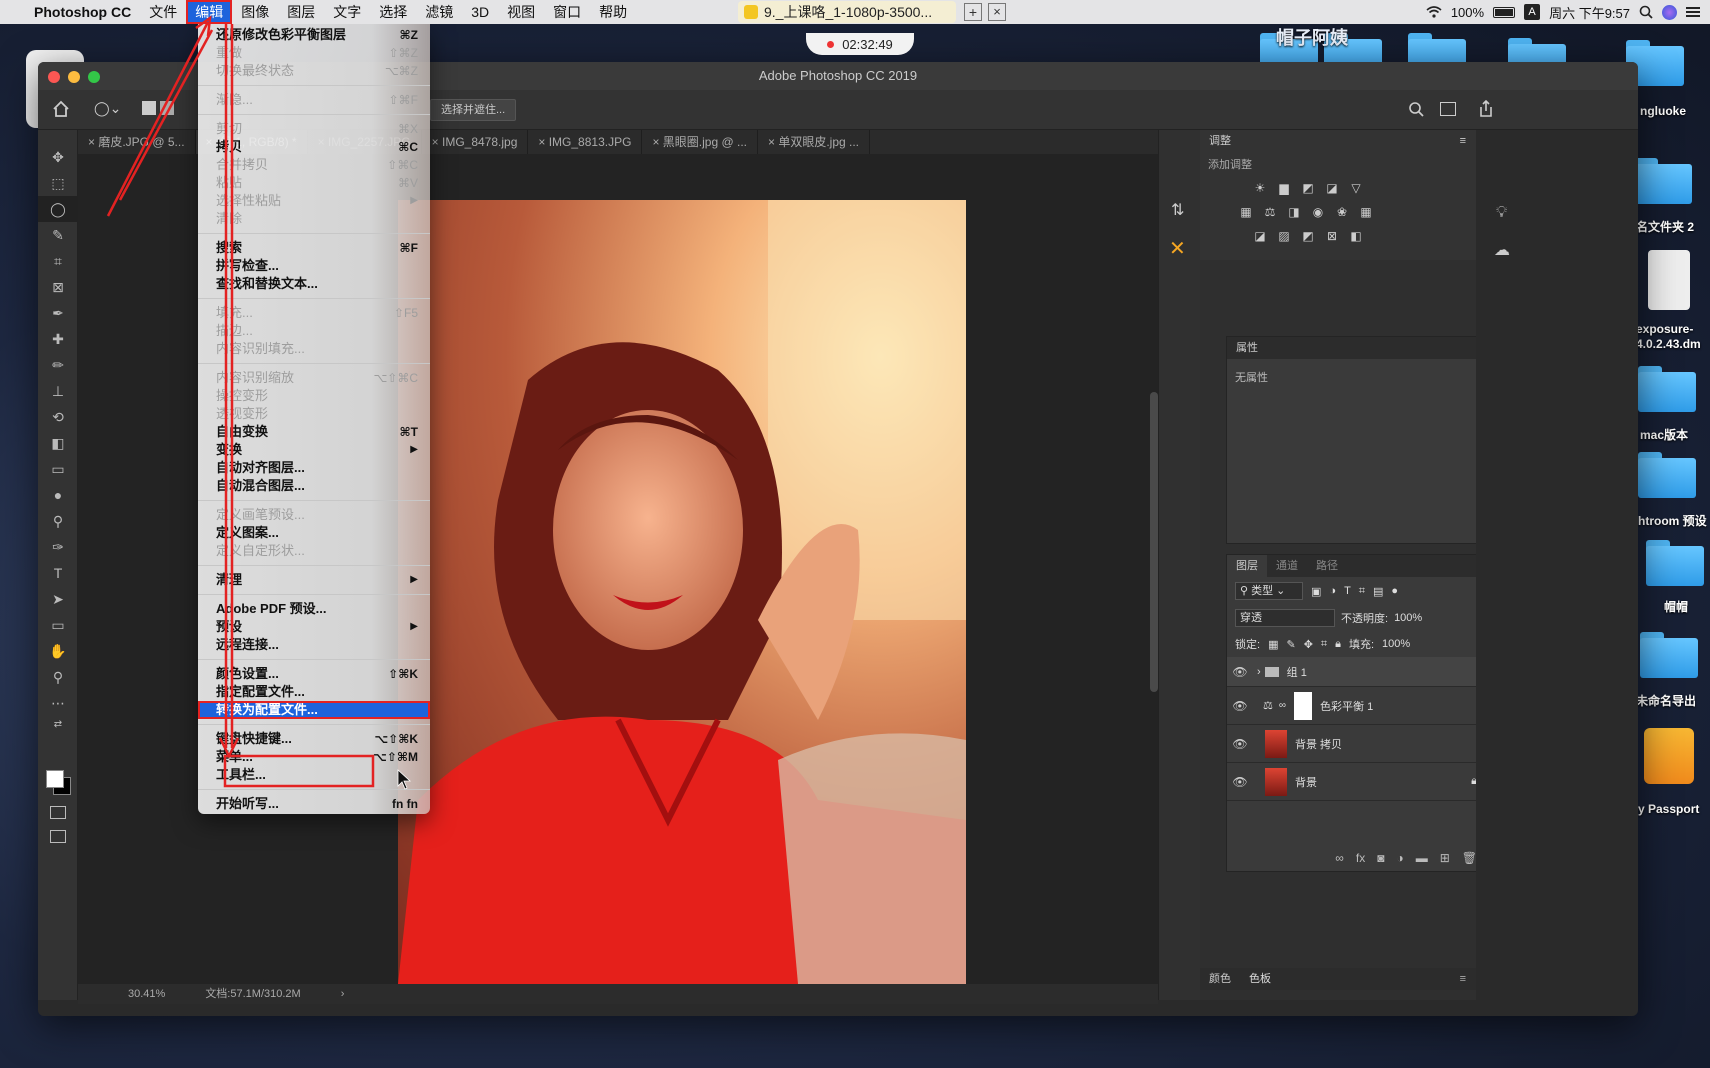 The image size is (1710, 1068). I want to click on new-layer-icon: ⊞, so click(1445, 858).